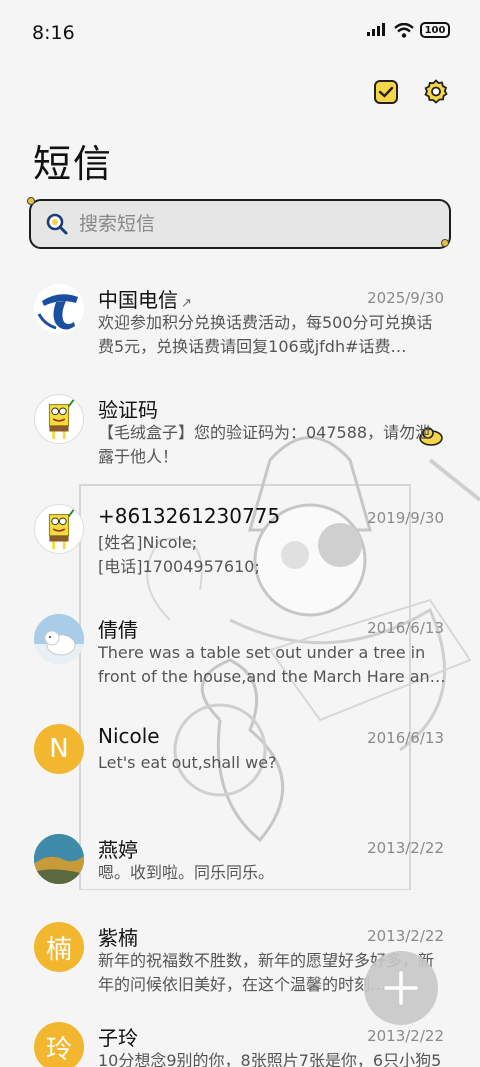  Describe the element at coordinates (405, 298) in the screenshot. I see `conversation-date: 2025/9/30` at that location.